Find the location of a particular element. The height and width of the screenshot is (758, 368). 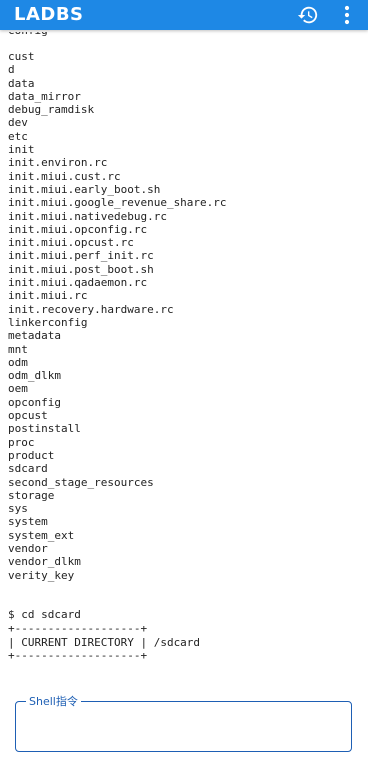

listing-entry: odm is located at coordinates (18, 362).